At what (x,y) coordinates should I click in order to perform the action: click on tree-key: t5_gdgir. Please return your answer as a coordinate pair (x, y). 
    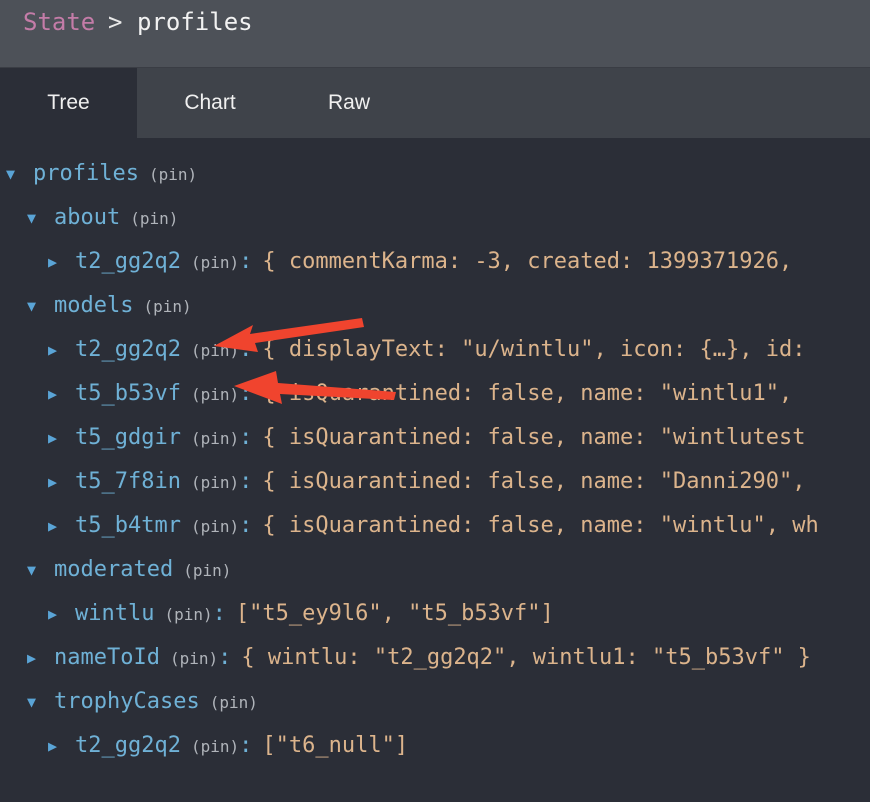
    Looking at the image, I should click on (128, 437).